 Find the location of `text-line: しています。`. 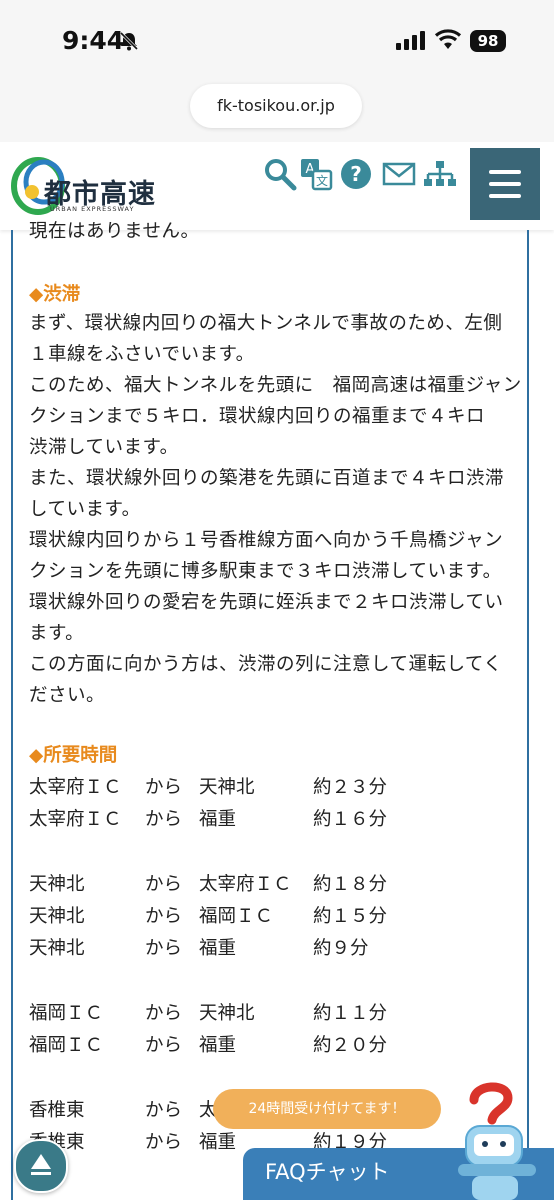

text-line: しています。 is located at coordinates (85, 509).